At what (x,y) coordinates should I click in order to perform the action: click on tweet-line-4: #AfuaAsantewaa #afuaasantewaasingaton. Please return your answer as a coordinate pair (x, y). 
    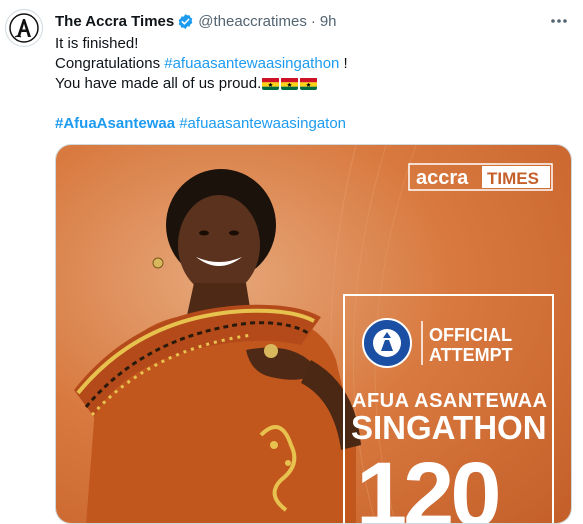
    Looking at the image, I should click on (201, 124).